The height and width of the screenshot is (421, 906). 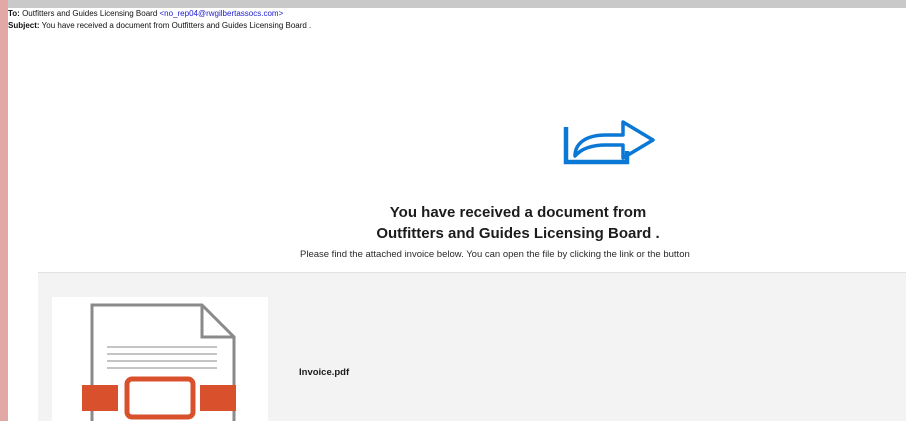 I want to click on headline-line-2: Outfitters and Guides Licensing Board ., so click(x=518, y=233).